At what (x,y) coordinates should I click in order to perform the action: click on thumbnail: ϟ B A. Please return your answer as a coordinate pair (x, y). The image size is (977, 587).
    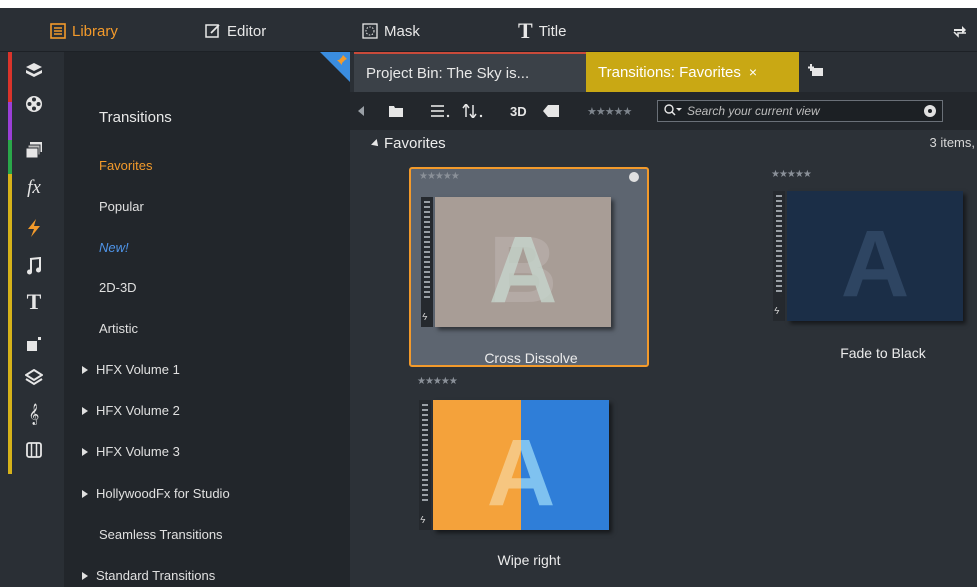
    Looking at the image, I should click on (516, 262).